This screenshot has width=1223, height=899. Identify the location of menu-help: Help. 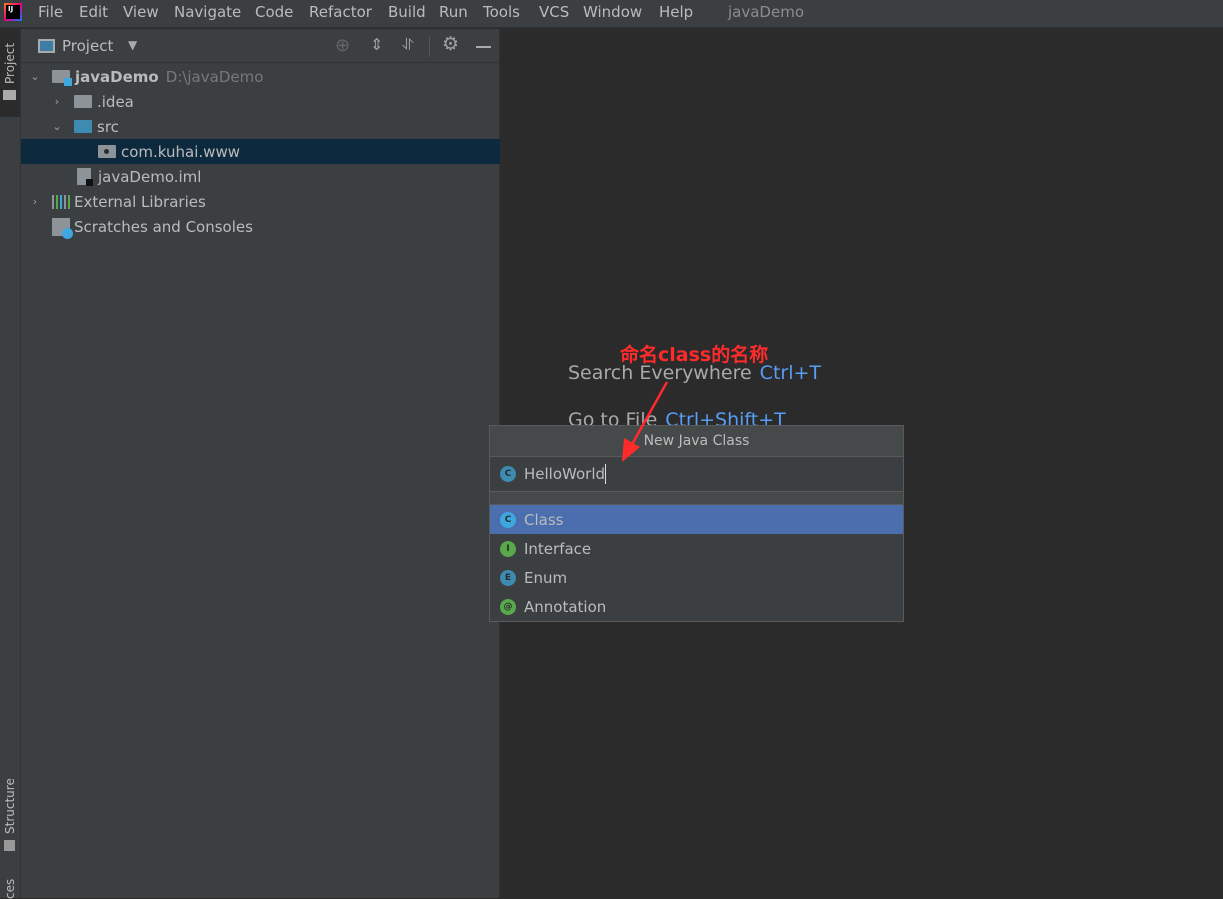
(676, 12).